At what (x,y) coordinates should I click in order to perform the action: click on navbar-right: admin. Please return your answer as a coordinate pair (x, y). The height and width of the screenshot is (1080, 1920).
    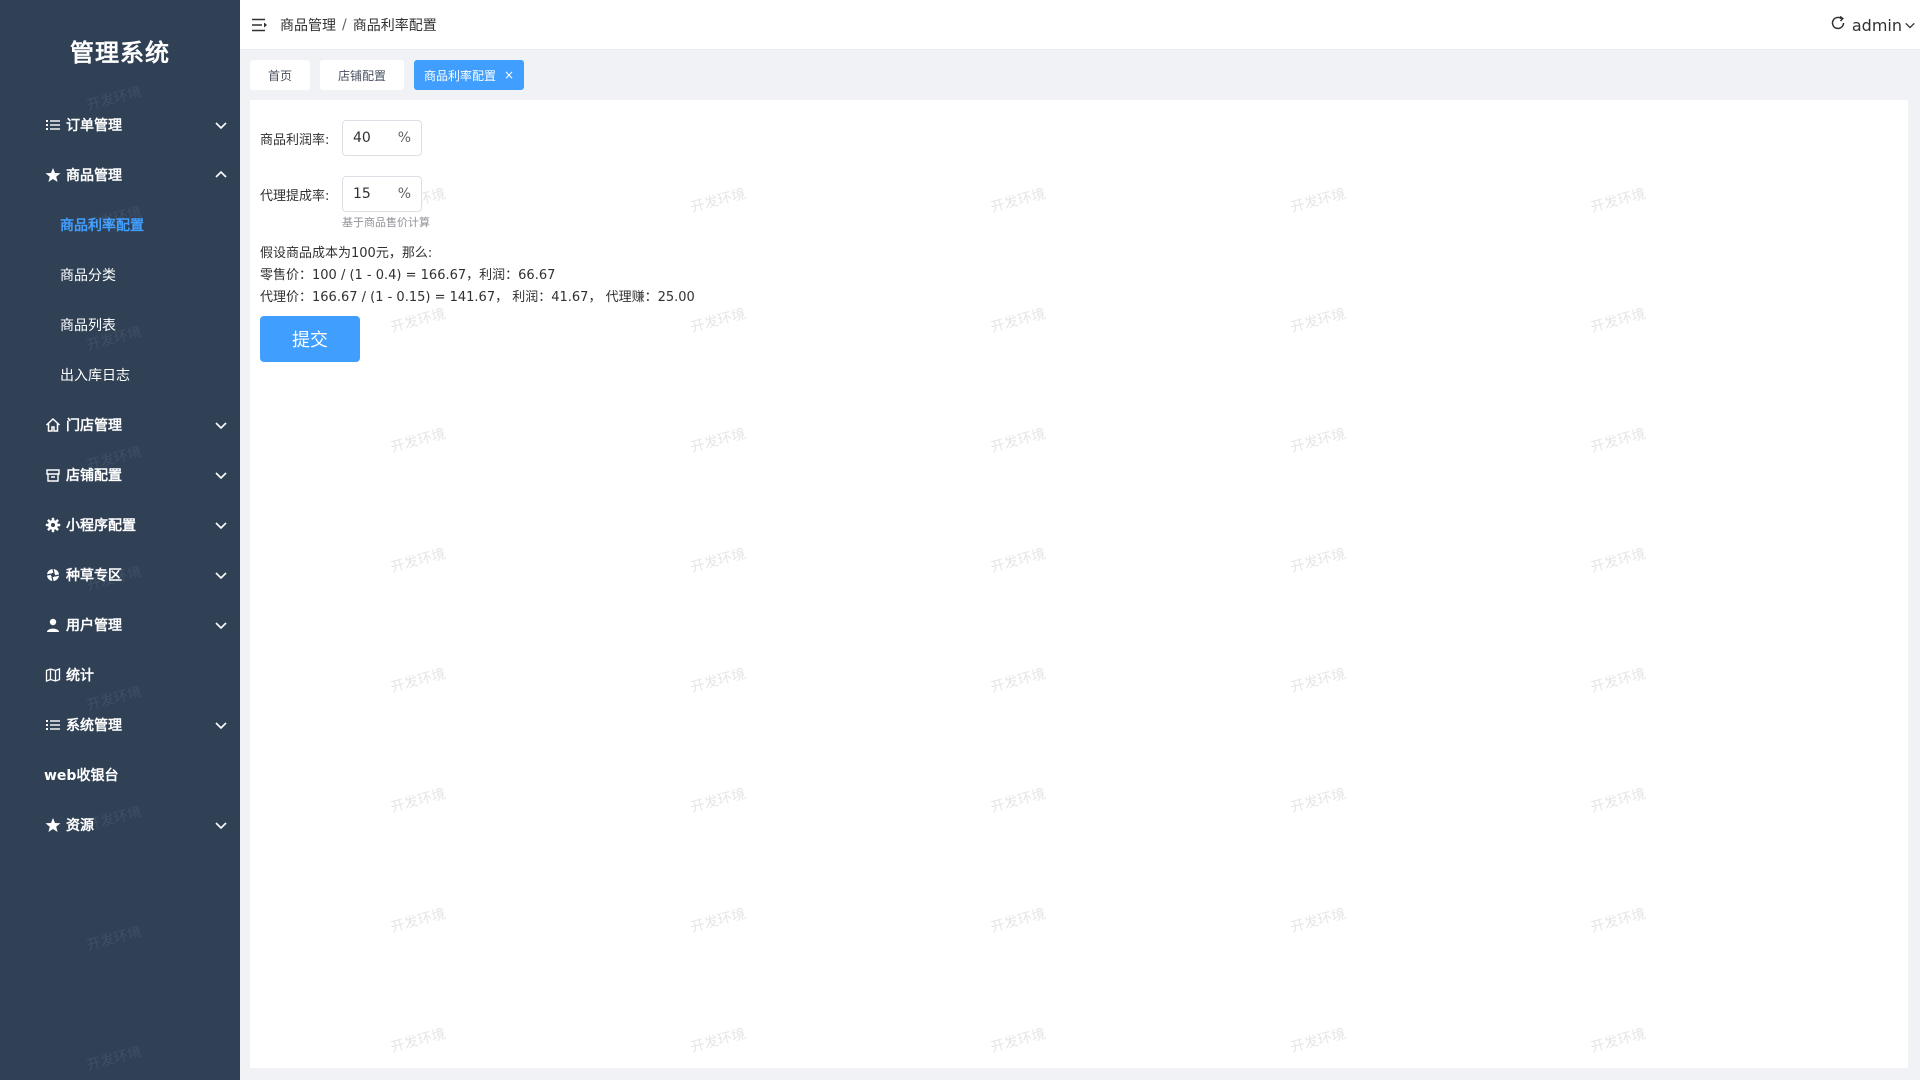
    Looking at the image, I should click on (1873, 25).